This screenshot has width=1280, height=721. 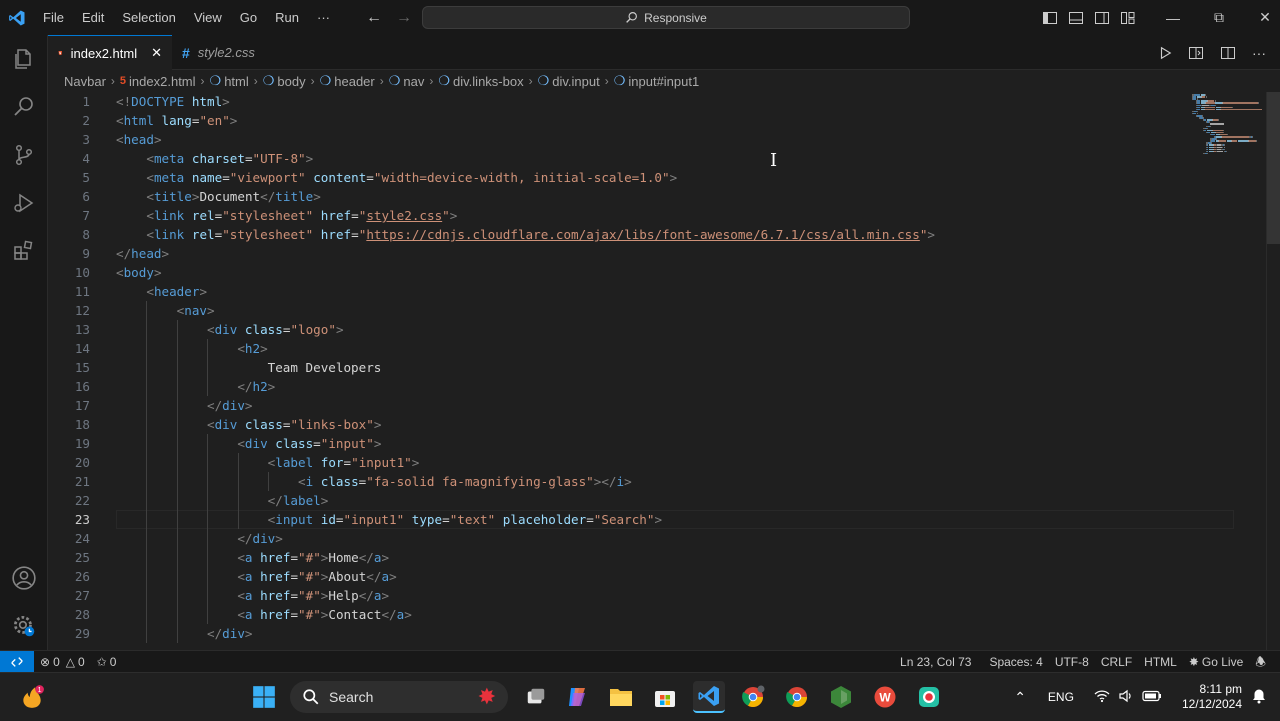 What do you see at coordinates (1219, 17) in the screenshot?
I see `restore-icon: ⧉` at bounding box center [1219, 17].